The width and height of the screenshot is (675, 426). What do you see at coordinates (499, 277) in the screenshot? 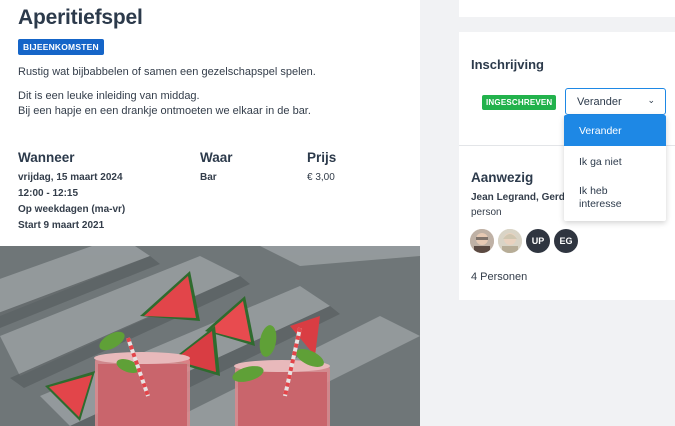
I see `attendee-count: 4 Personen` at bounding box center [499, 277].